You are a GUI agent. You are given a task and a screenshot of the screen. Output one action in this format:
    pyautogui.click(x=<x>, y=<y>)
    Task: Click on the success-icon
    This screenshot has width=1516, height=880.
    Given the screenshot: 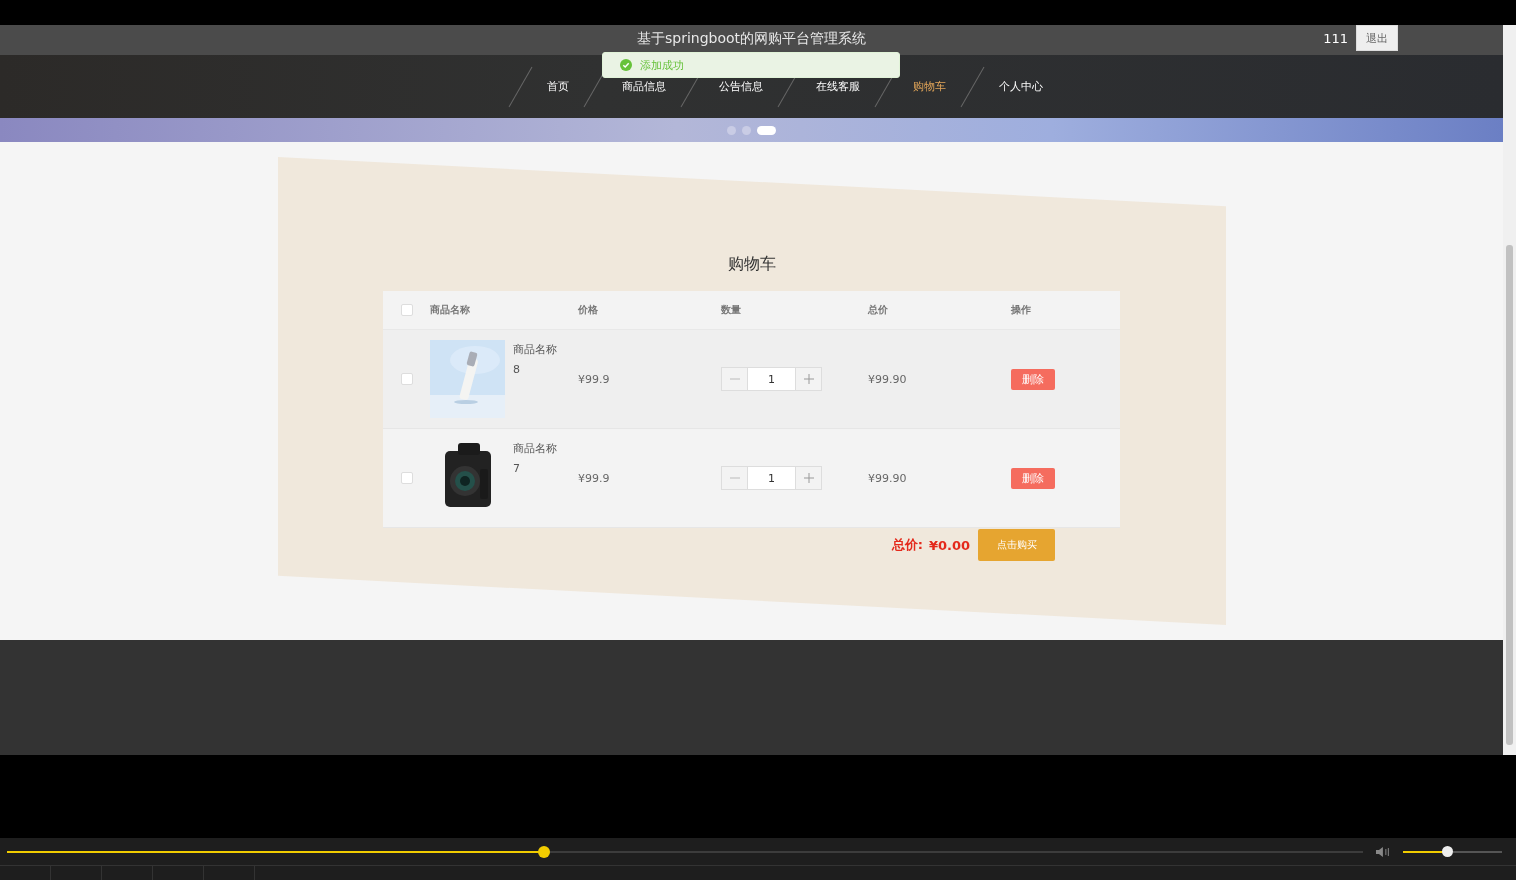 What is the action you would take?
    pyautogui.click(x=626, y=65)
    